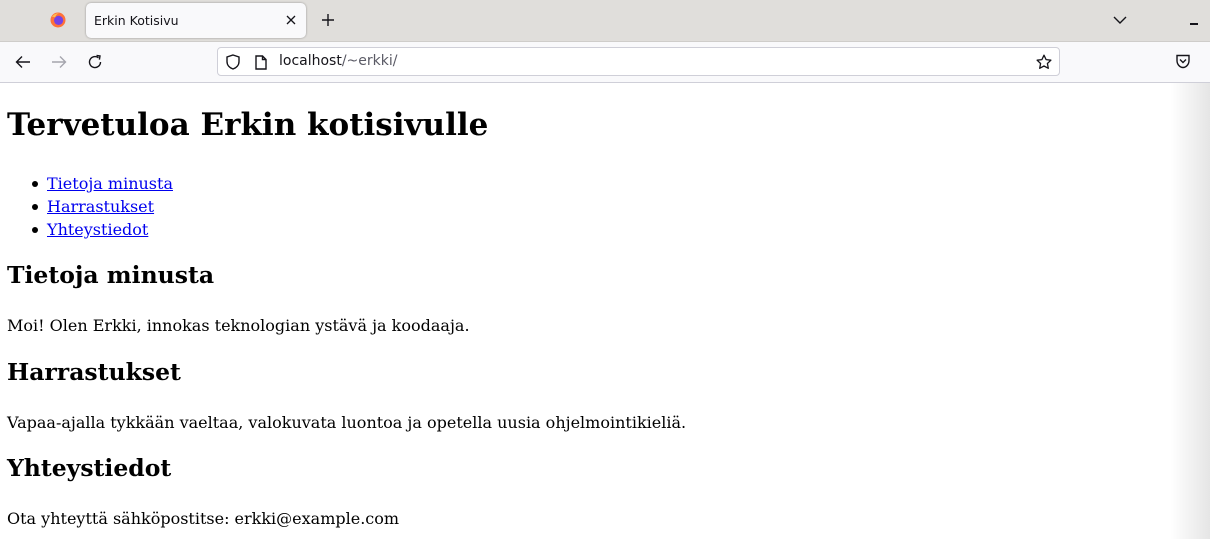 Image resolution: width=1210 pixels, height=539 pixels. I want to click on url-path: /~erkki/, so click(369, 61).